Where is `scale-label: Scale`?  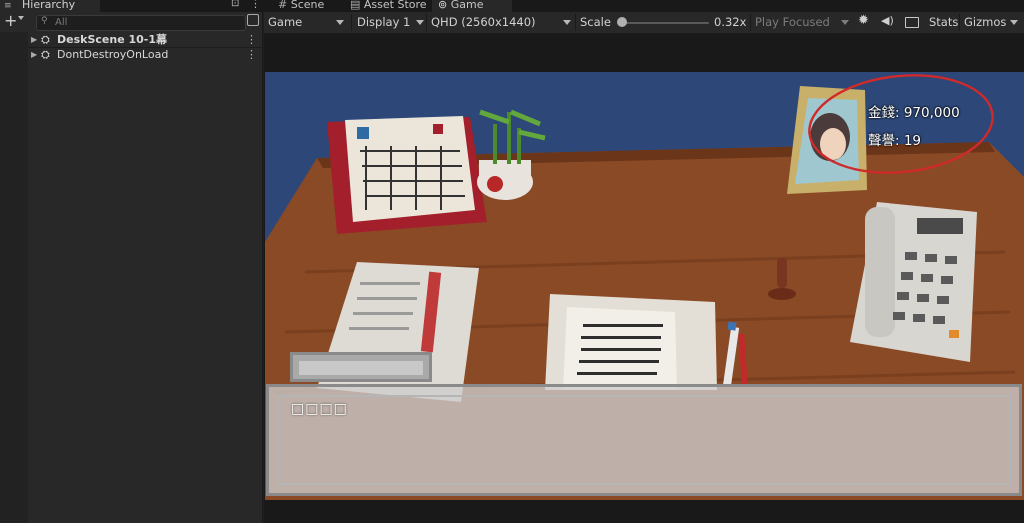
scale-label: Scale is located at coordinates (595, 22).